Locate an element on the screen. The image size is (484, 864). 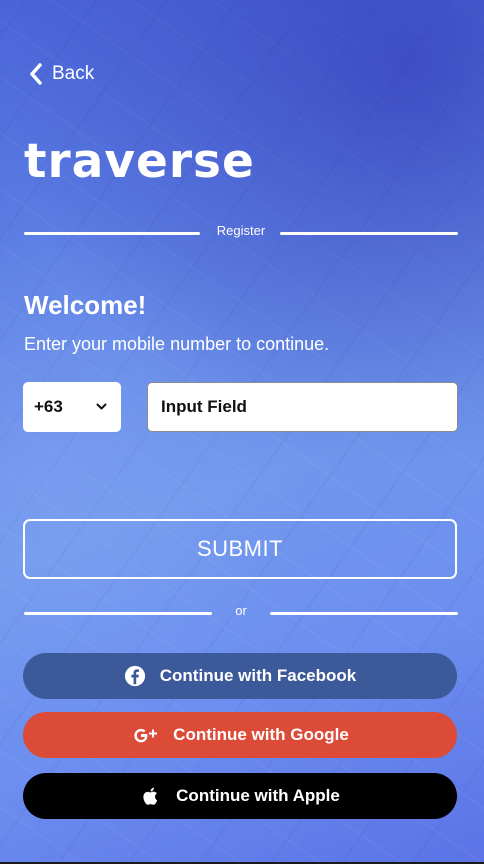
submit-button: SUBMIT is located at coordinates (240, 549).